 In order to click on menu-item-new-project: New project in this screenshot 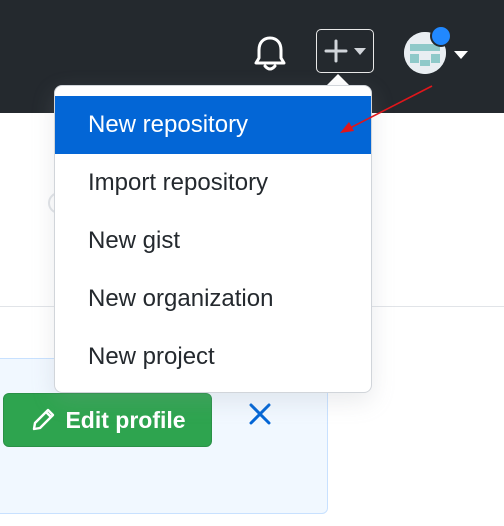, I will do `click(213, 357)`.